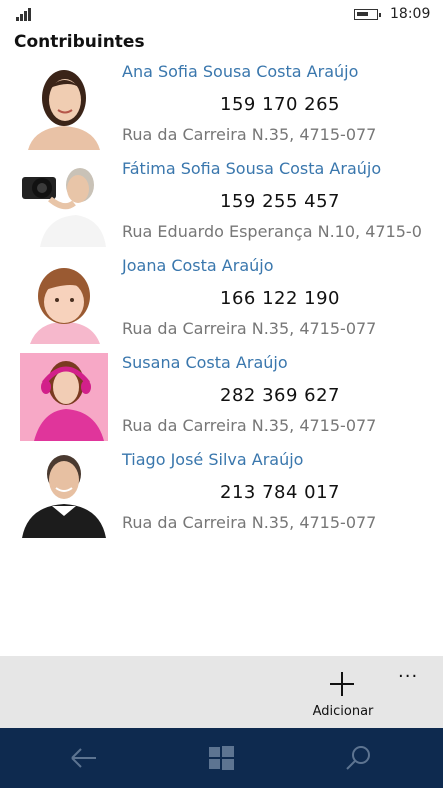 This screenshot has width=443, height=788. Describe the element at coordinates (358, 758) in the screenshot. I see `search-icon` at that location.